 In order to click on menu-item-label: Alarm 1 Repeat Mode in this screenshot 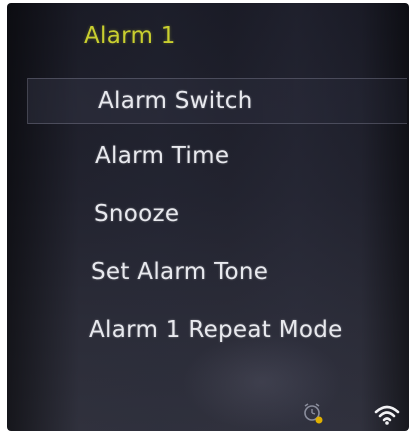, I will do `click(216, 330)`.